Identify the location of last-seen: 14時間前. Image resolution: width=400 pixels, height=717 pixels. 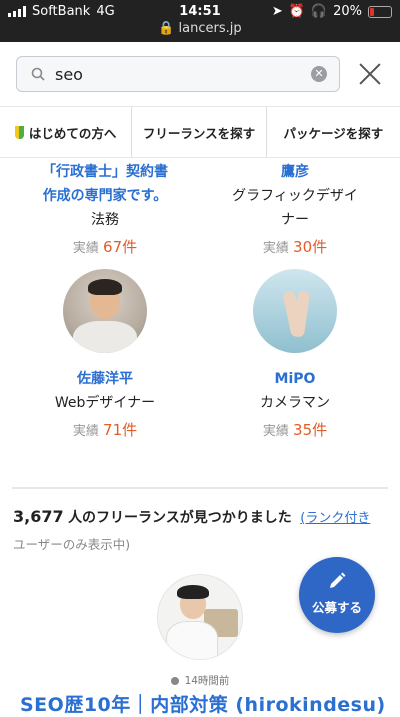
(200, 680).